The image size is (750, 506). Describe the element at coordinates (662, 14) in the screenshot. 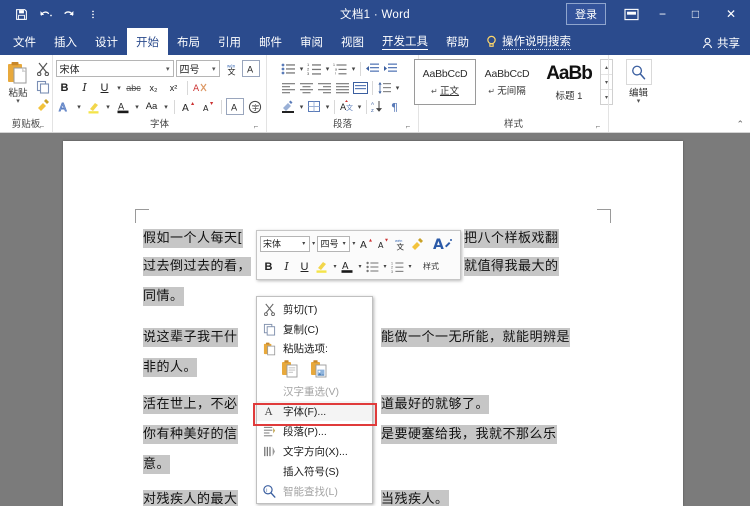

I see `minimize-button: −` at that location.